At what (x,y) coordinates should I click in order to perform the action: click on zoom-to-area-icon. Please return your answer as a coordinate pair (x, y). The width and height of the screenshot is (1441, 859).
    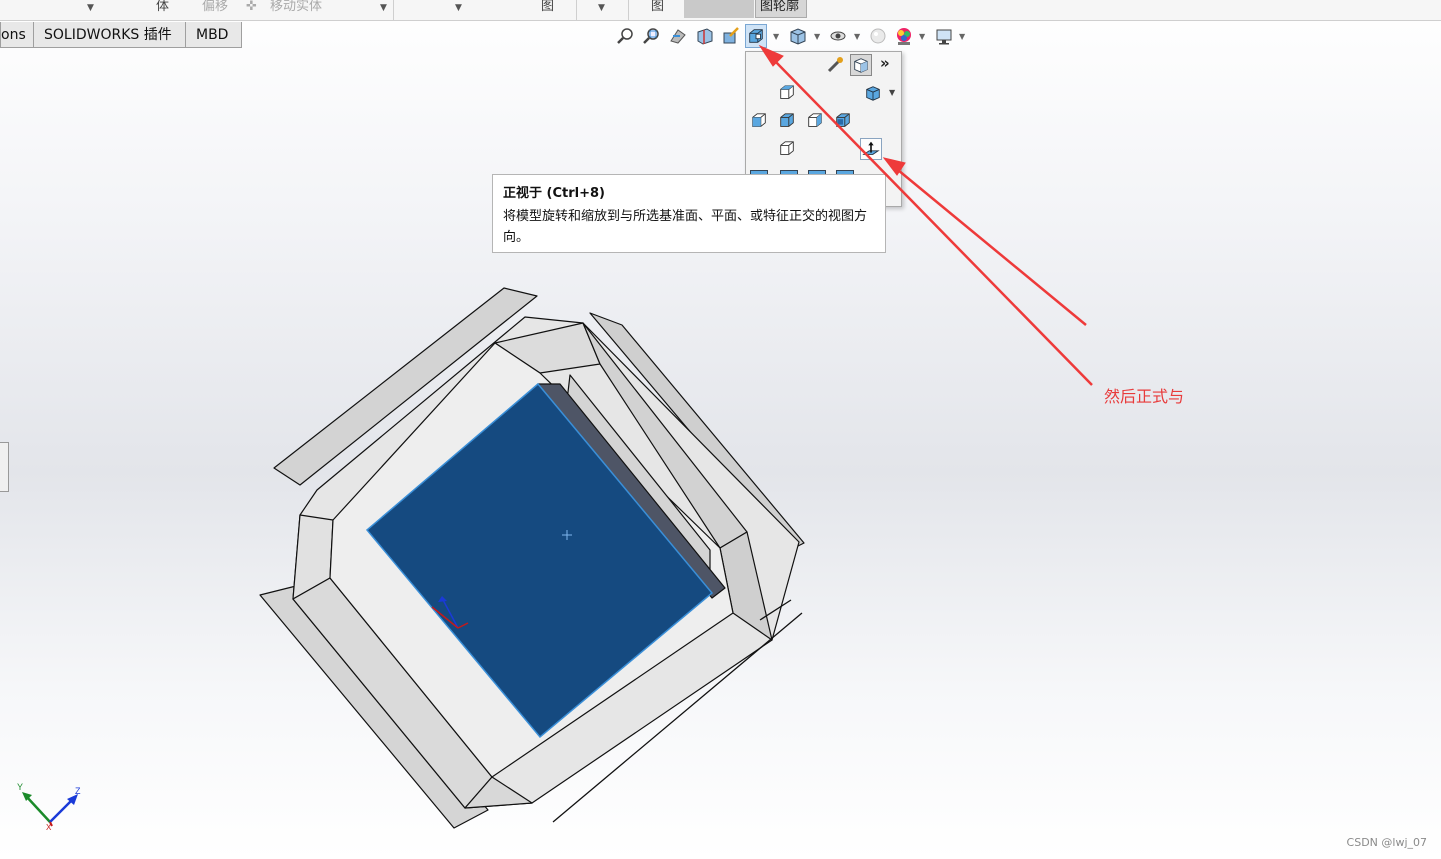
    Looking at the image, I should click on (652, 36).